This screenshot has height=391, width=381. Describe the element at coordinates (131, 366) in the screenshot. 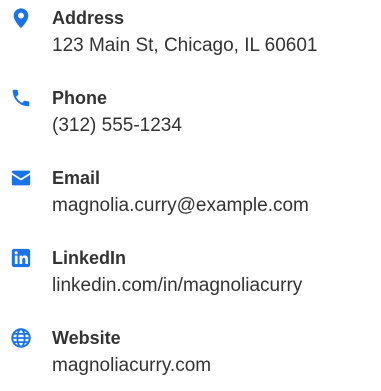

I see `website-value: magnoliacurry.com` at that location.